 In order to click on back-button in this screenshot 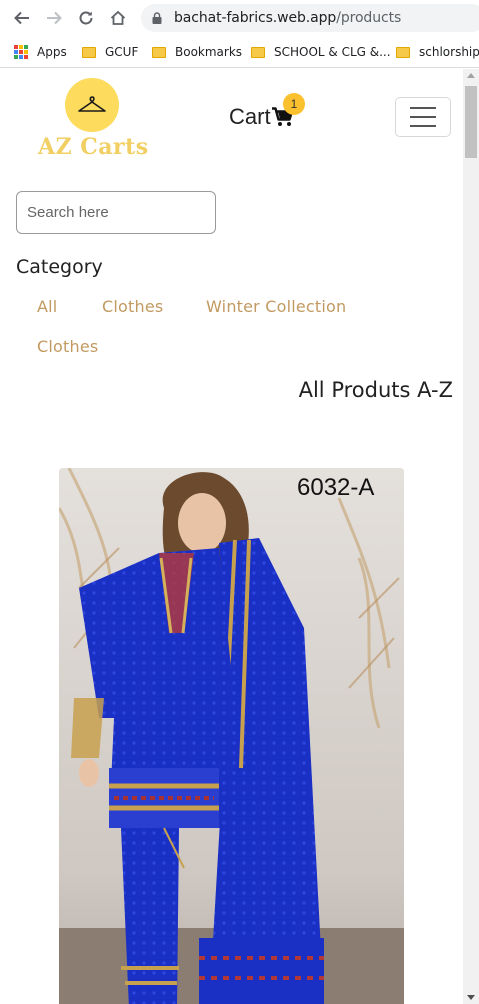, I will do `click(22, 18)`.